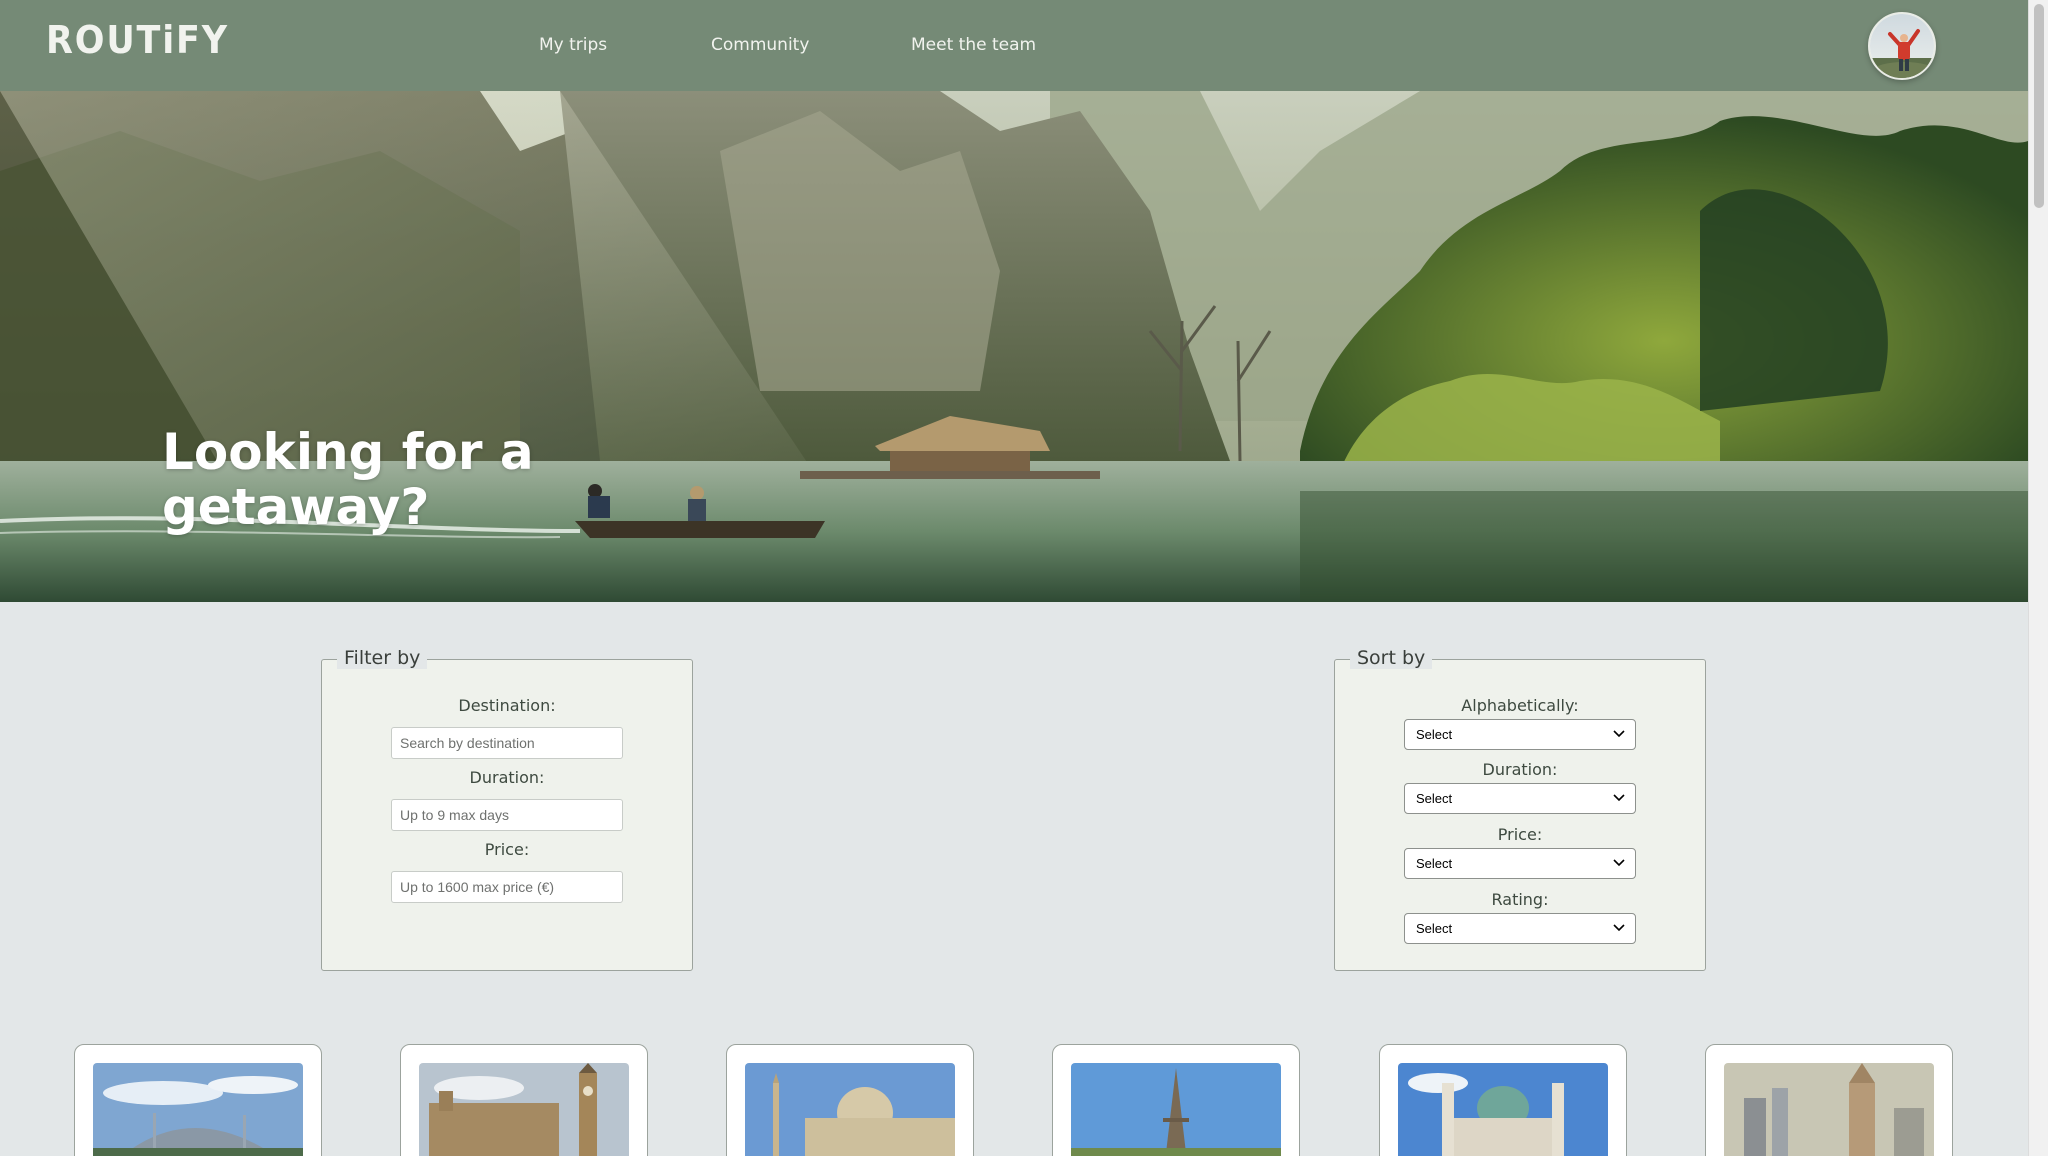 This screenshot has height=1156, width=2048. I want to click on top-navbar: ROUTiFY My trips Community Meet the team, so click(1014, 45).